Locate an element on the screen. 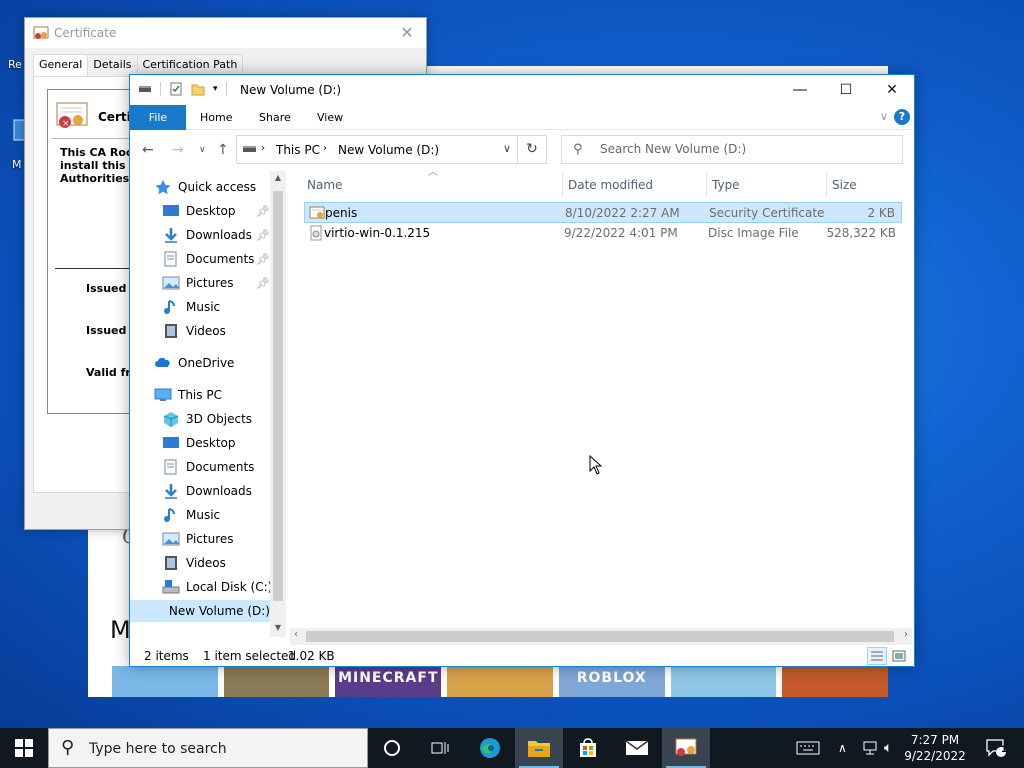 Image resolution: width=1024 pixels, height=768 pixels. tab-details: Details is located at coordinates (112, 65).